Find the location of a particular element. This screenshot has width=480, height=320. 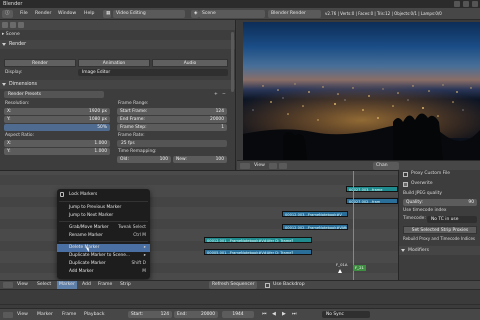

modifiers-panel-header: Modifiers is located at coordinates (439, 250).